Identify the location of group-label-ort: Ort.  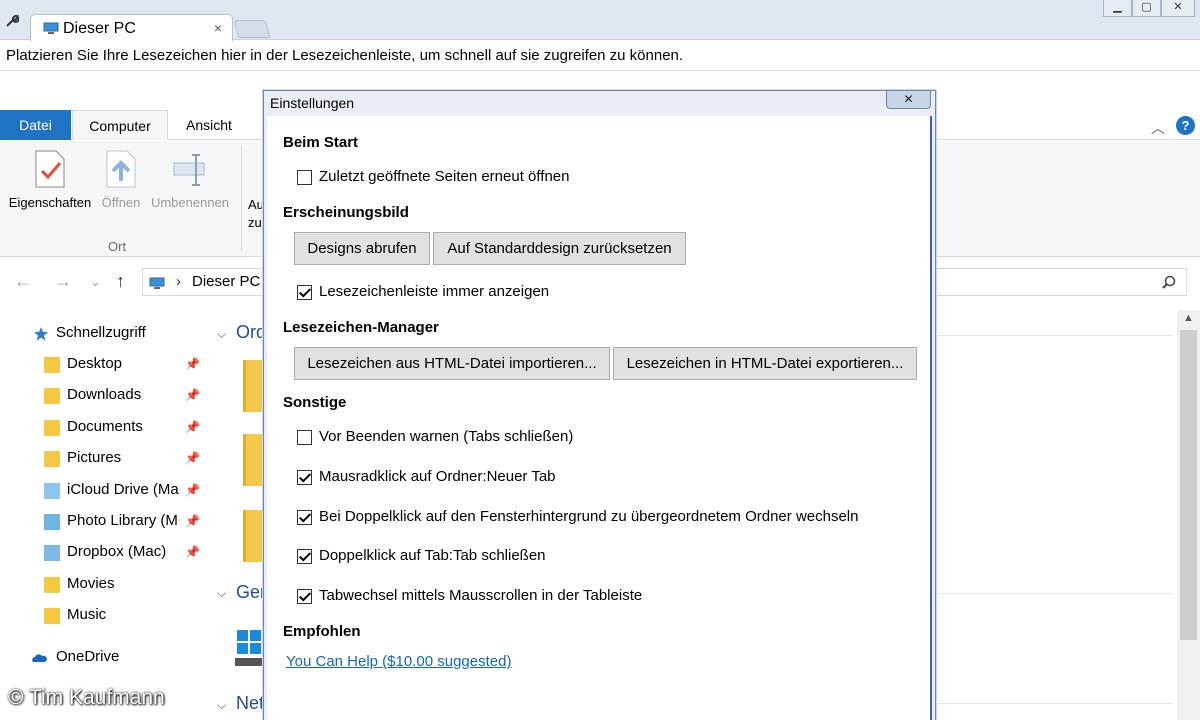
(117, 246).